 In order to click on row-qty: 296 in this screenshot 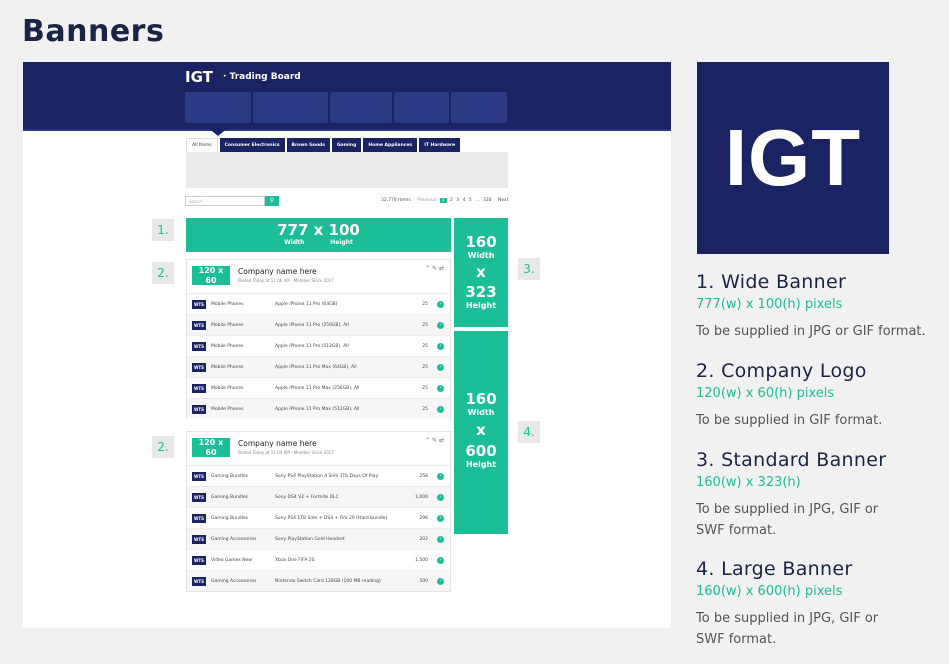, I will do `click(423, 518)`.